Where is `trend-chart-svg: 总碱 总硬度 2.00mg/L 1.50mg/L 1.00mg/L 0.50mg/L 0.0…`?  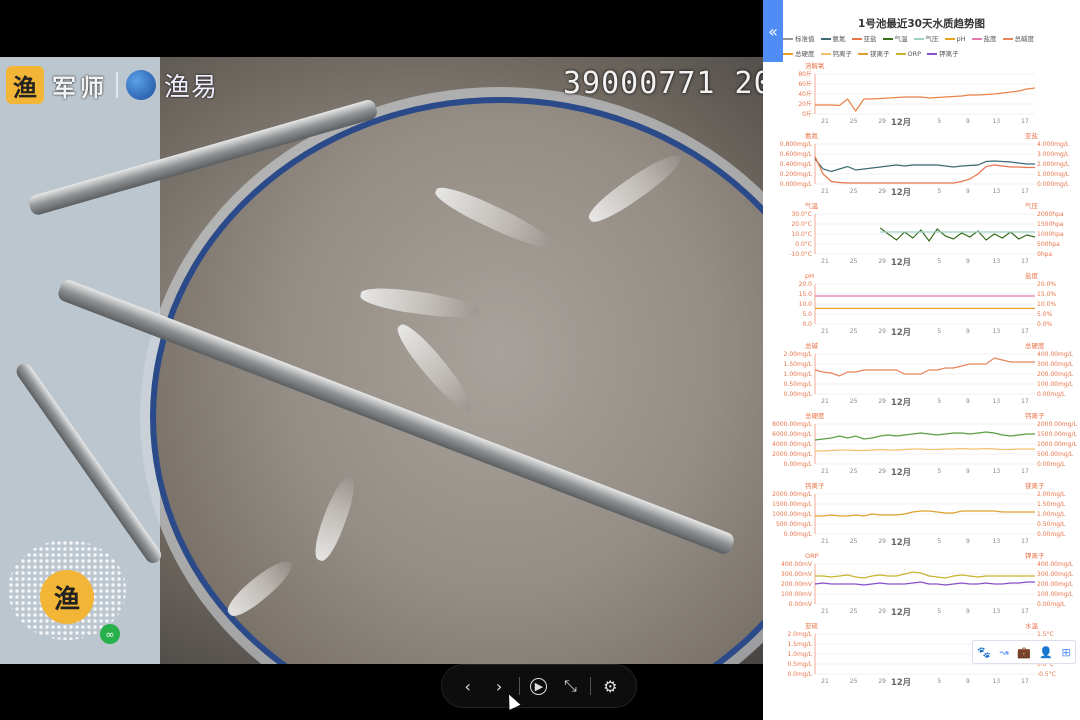 trend-chart-svg: 总碱 总硬度 2.00mg/L 1.50mg/L 1.00mg/L 0.50mg/L 0.0… is located at coordinates (929, 374).